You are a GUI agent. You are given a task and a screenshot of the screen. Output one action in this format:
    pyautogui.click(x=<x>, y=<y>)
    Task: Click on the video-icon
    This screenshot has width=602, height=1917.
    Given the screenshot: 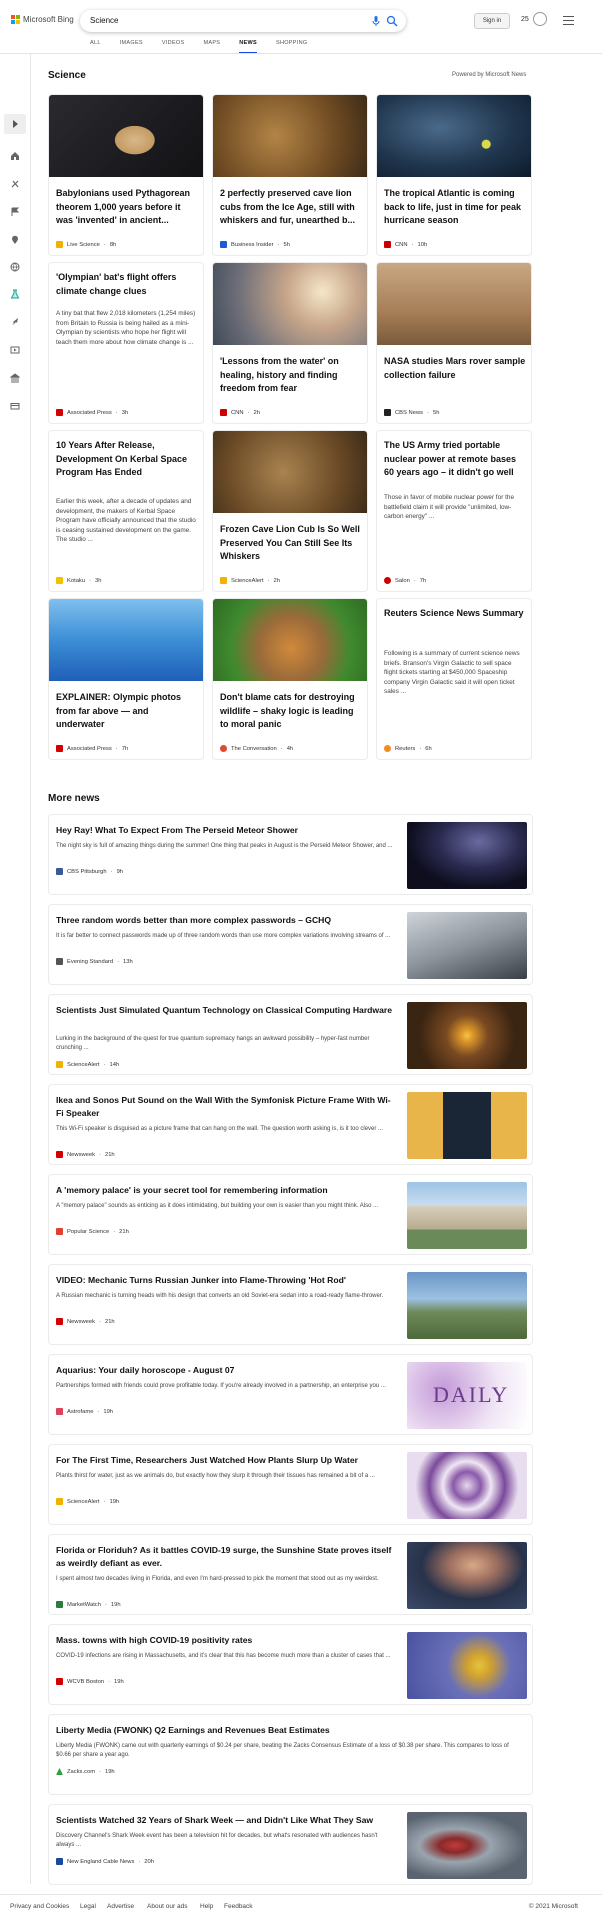 What is the action you would take?
    pyautogui.click(x=15, y=350)
    